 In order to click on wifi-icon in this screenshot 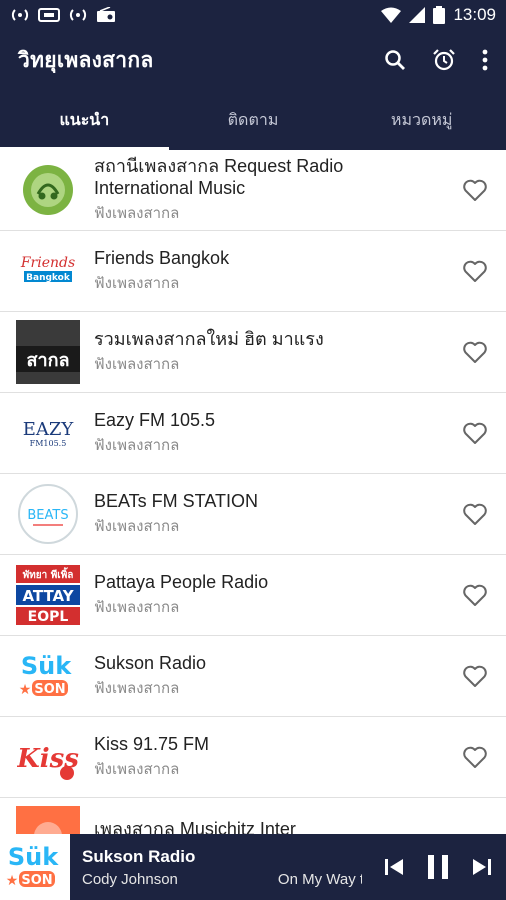, I will do `click(391, 15)`.